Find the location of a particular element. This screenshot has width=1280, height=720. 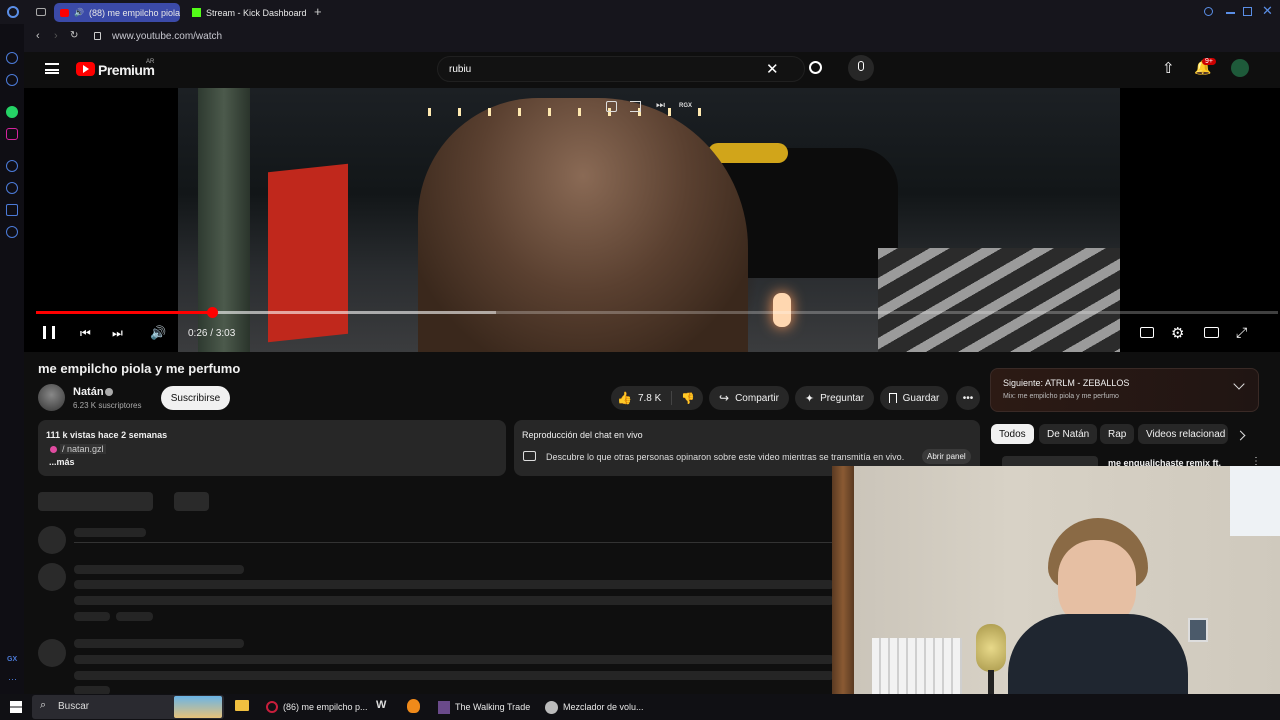

workspaces-icon is located at coordinates (41, 12).